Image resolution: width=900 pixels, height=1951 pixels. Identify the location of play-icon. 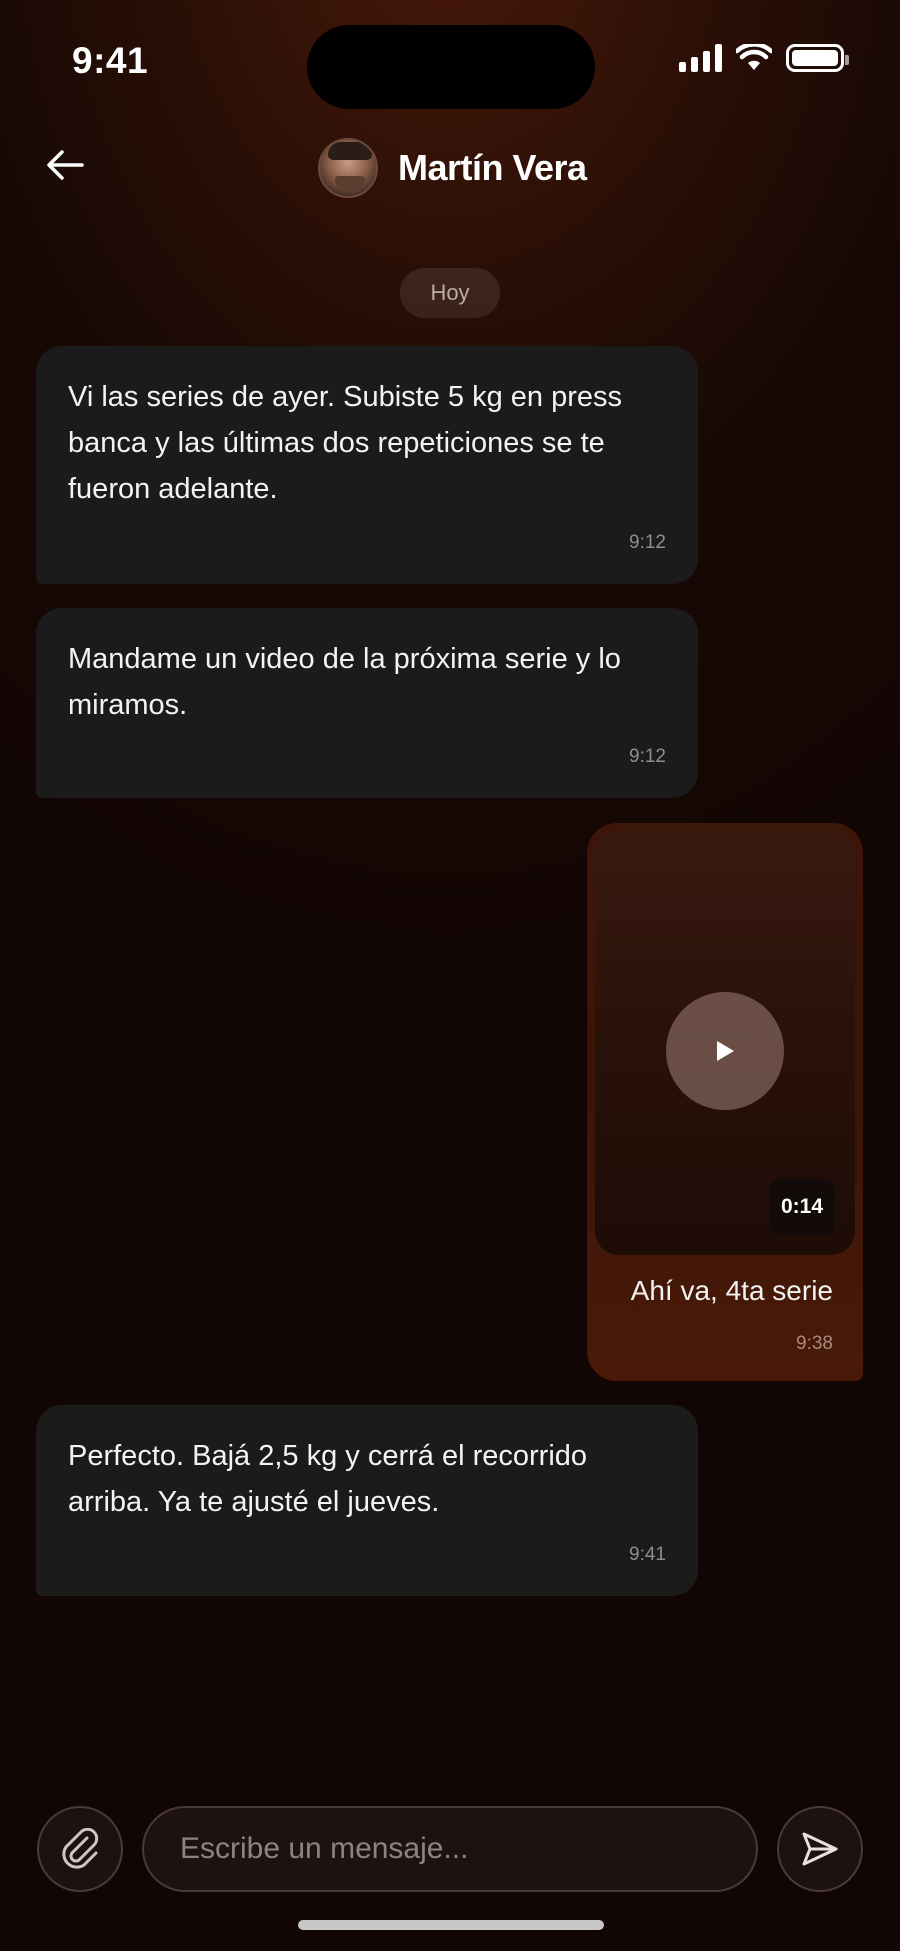
(725, 1051).